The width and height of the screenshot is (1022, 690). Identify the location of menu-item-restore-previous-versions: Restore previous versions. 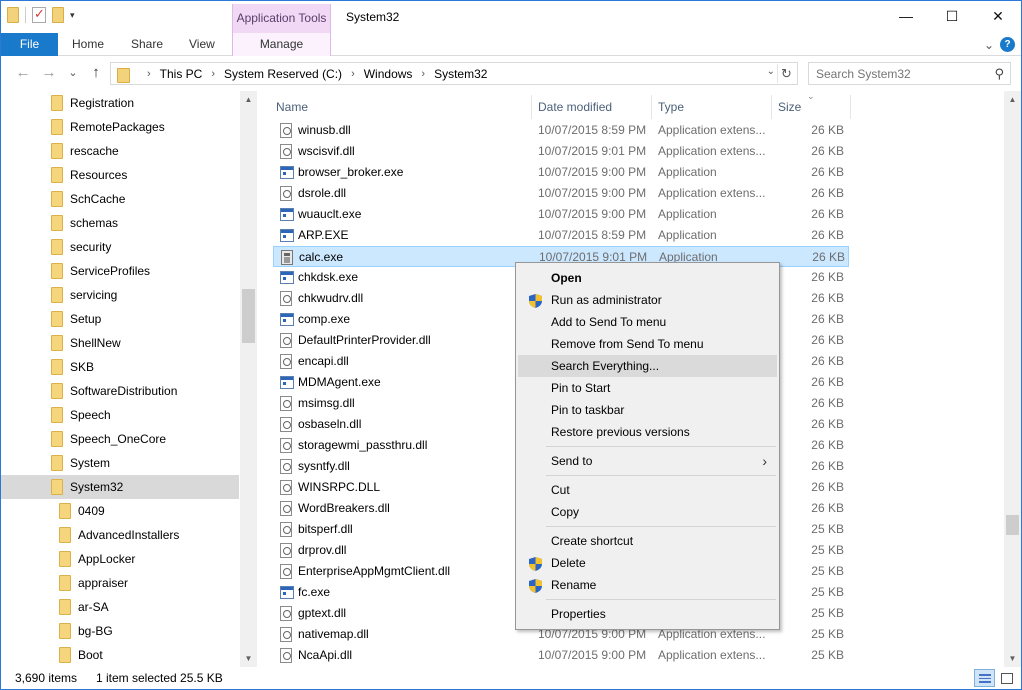
(647, 432).